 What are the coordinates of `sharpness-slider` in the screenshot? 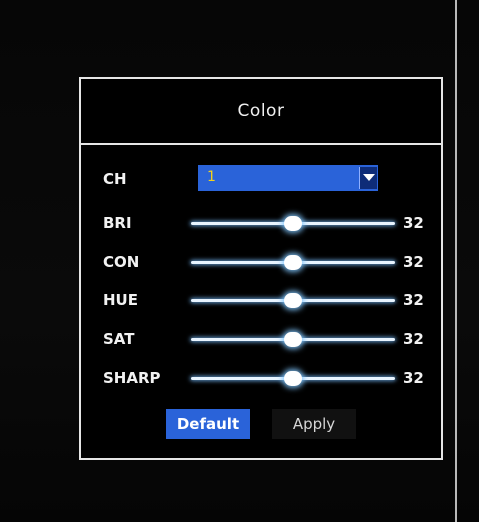 It's located at (293, 379).